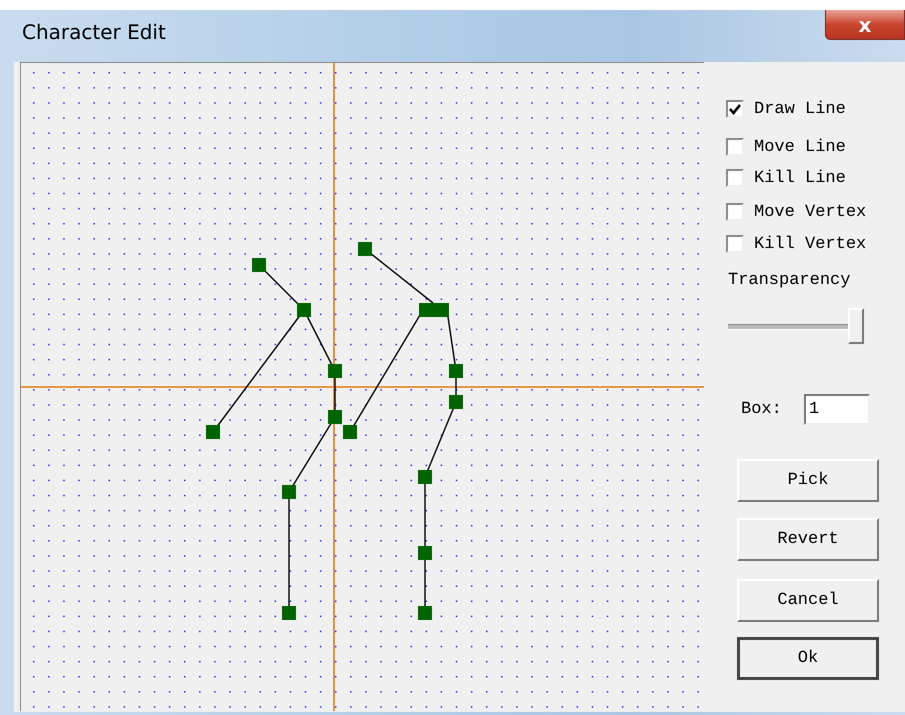 Image resolution: width=905 pixels, height=715 pixels. What do you see at coordinates (865, 25) in the screenshot?
I see `close-button: x` at bounding box center [865, 25].